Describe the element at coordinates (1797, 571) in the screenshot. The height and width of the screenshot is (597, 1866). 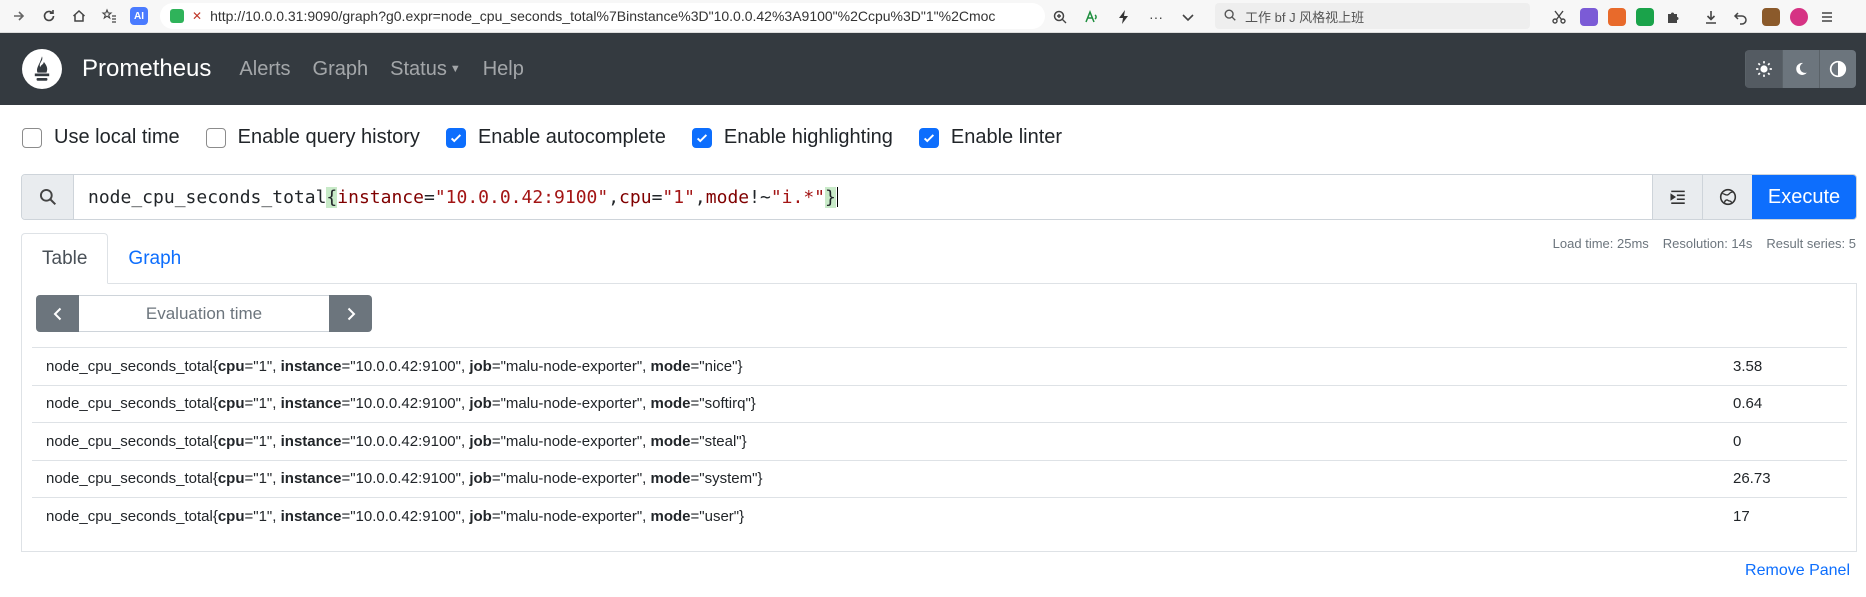
I see `remove-panel-link: Remove Panel` at that location.